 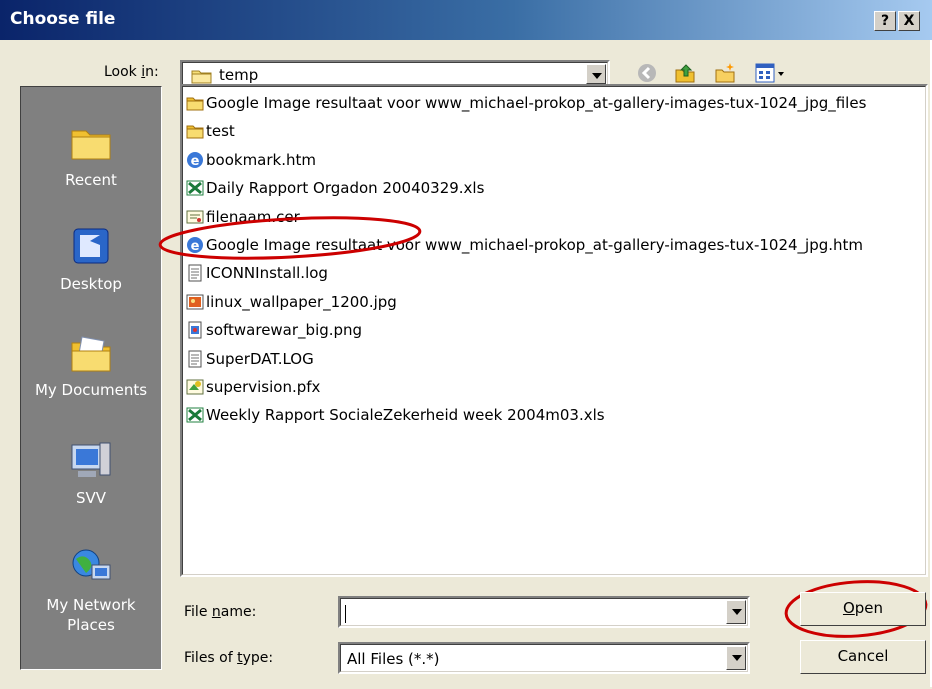 What do you see at coordinates (239, 75) in the screenshot?
I see `look-in-value: temp` at bounding box center [239, 75].